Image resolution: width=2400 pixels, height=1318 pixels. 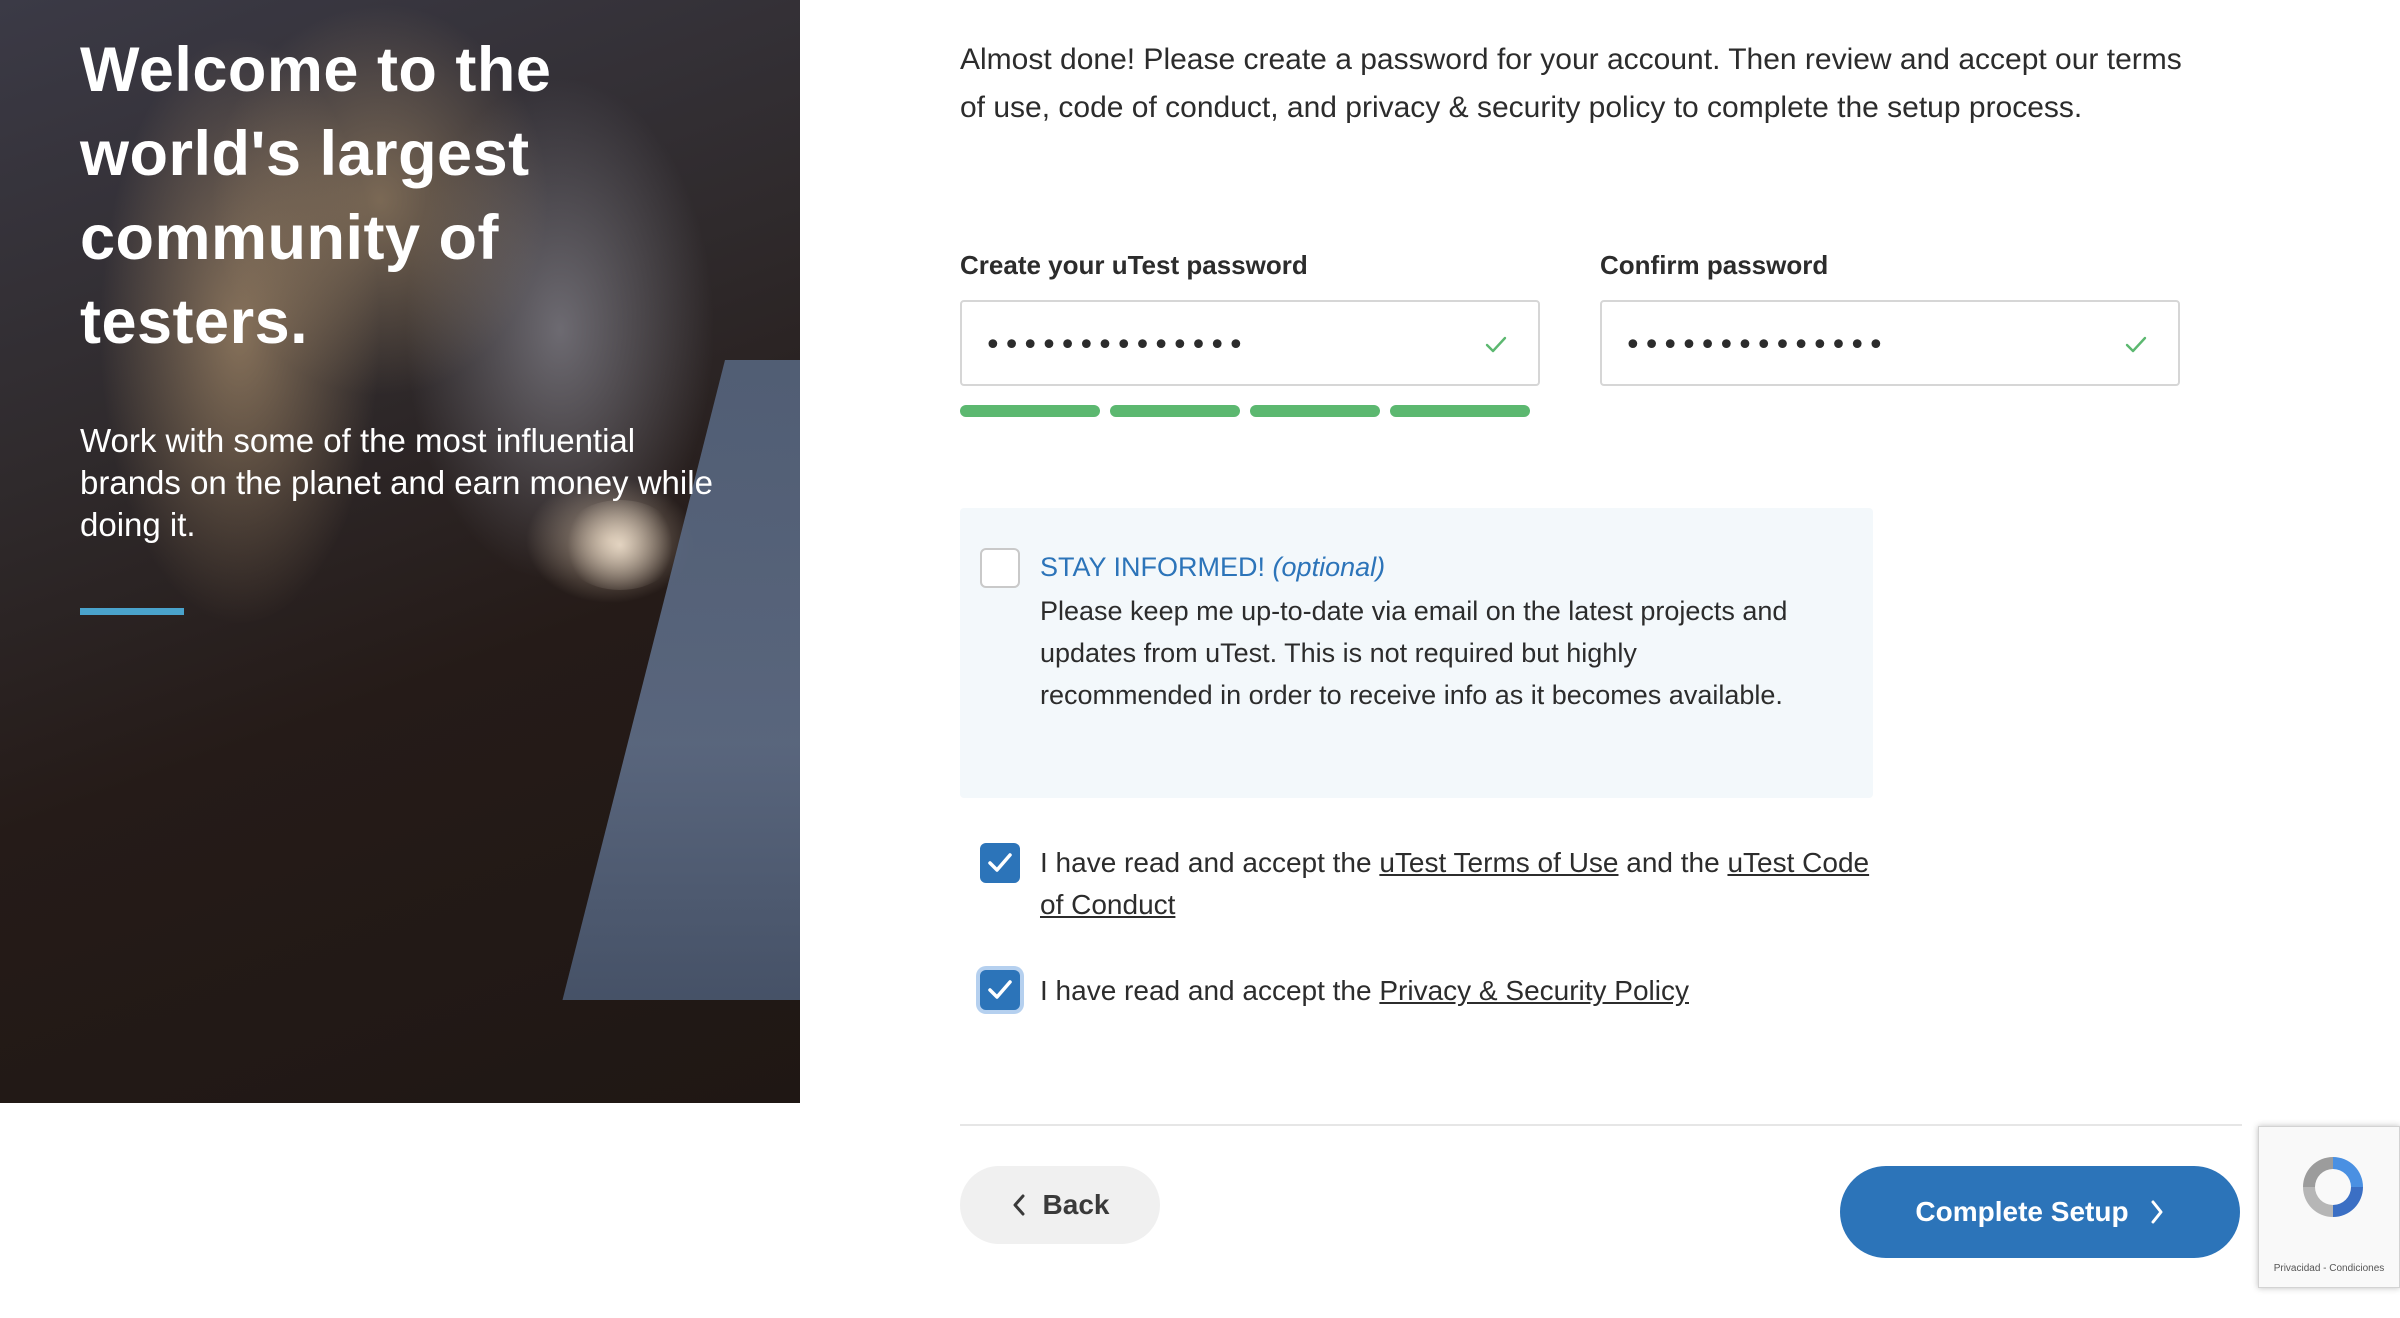 What do you see at coordinates (1755, 345) in the screenshot?
I see `confirm-password-value: ••••••••••••••` at bounding box center [1755, 345].